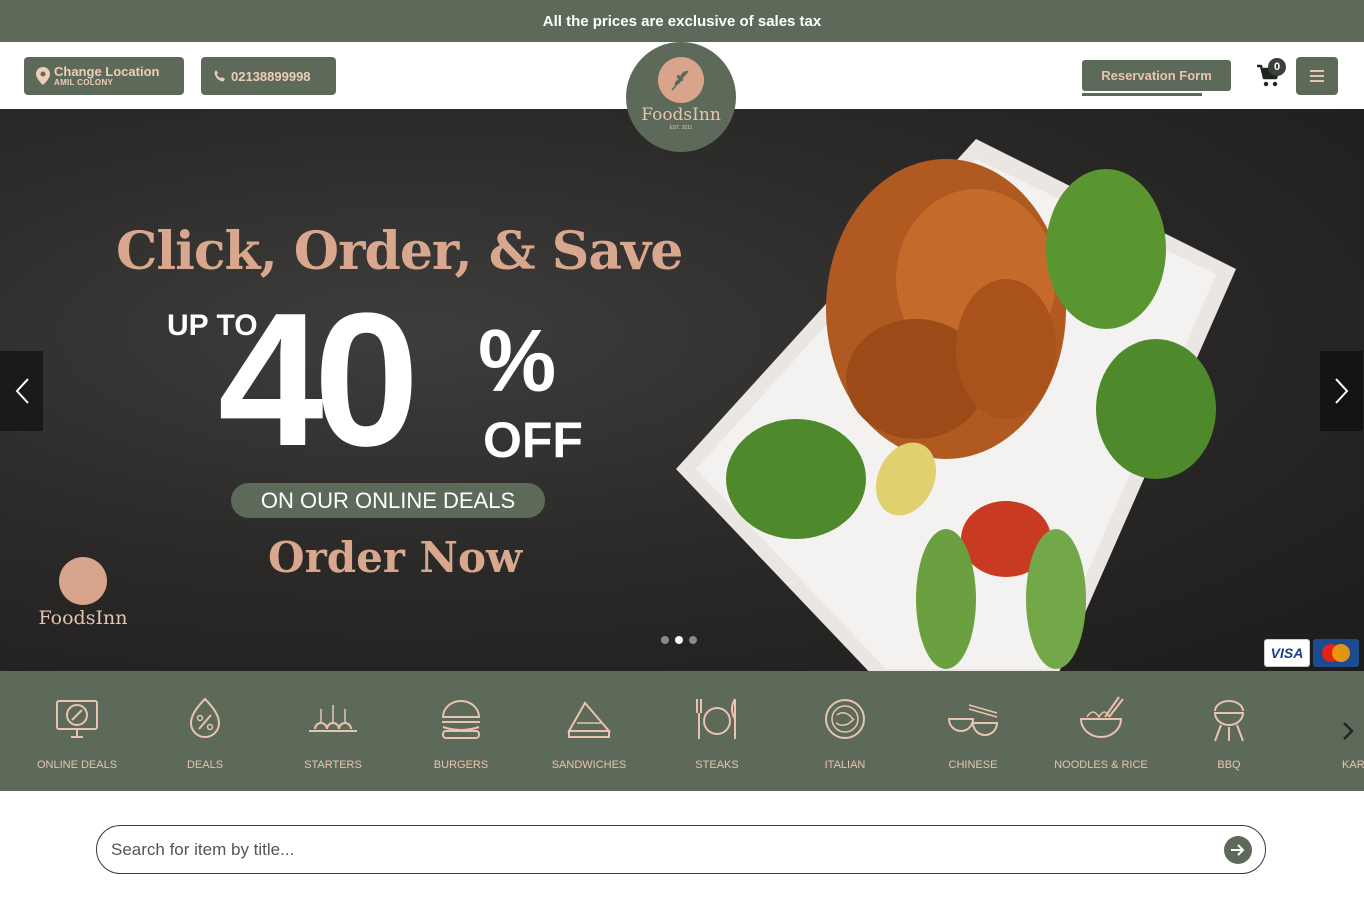 This screenshot has height=909, width=1364. What do you see at coordinates (661, 850) in the screenshot?
I see `search-input` at bounding box center [661, 850].